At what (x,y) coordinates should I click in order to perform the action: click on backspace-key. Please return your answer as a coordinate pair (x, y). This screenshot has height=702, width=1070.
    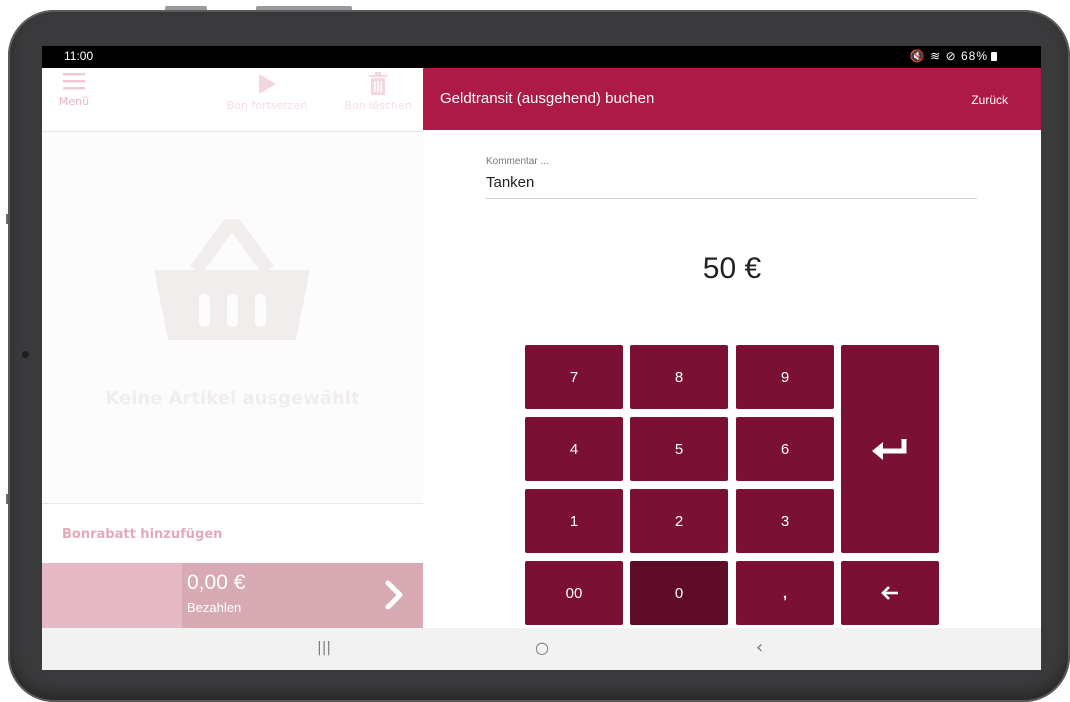
    Looking at the image, I should click on (890, 593).